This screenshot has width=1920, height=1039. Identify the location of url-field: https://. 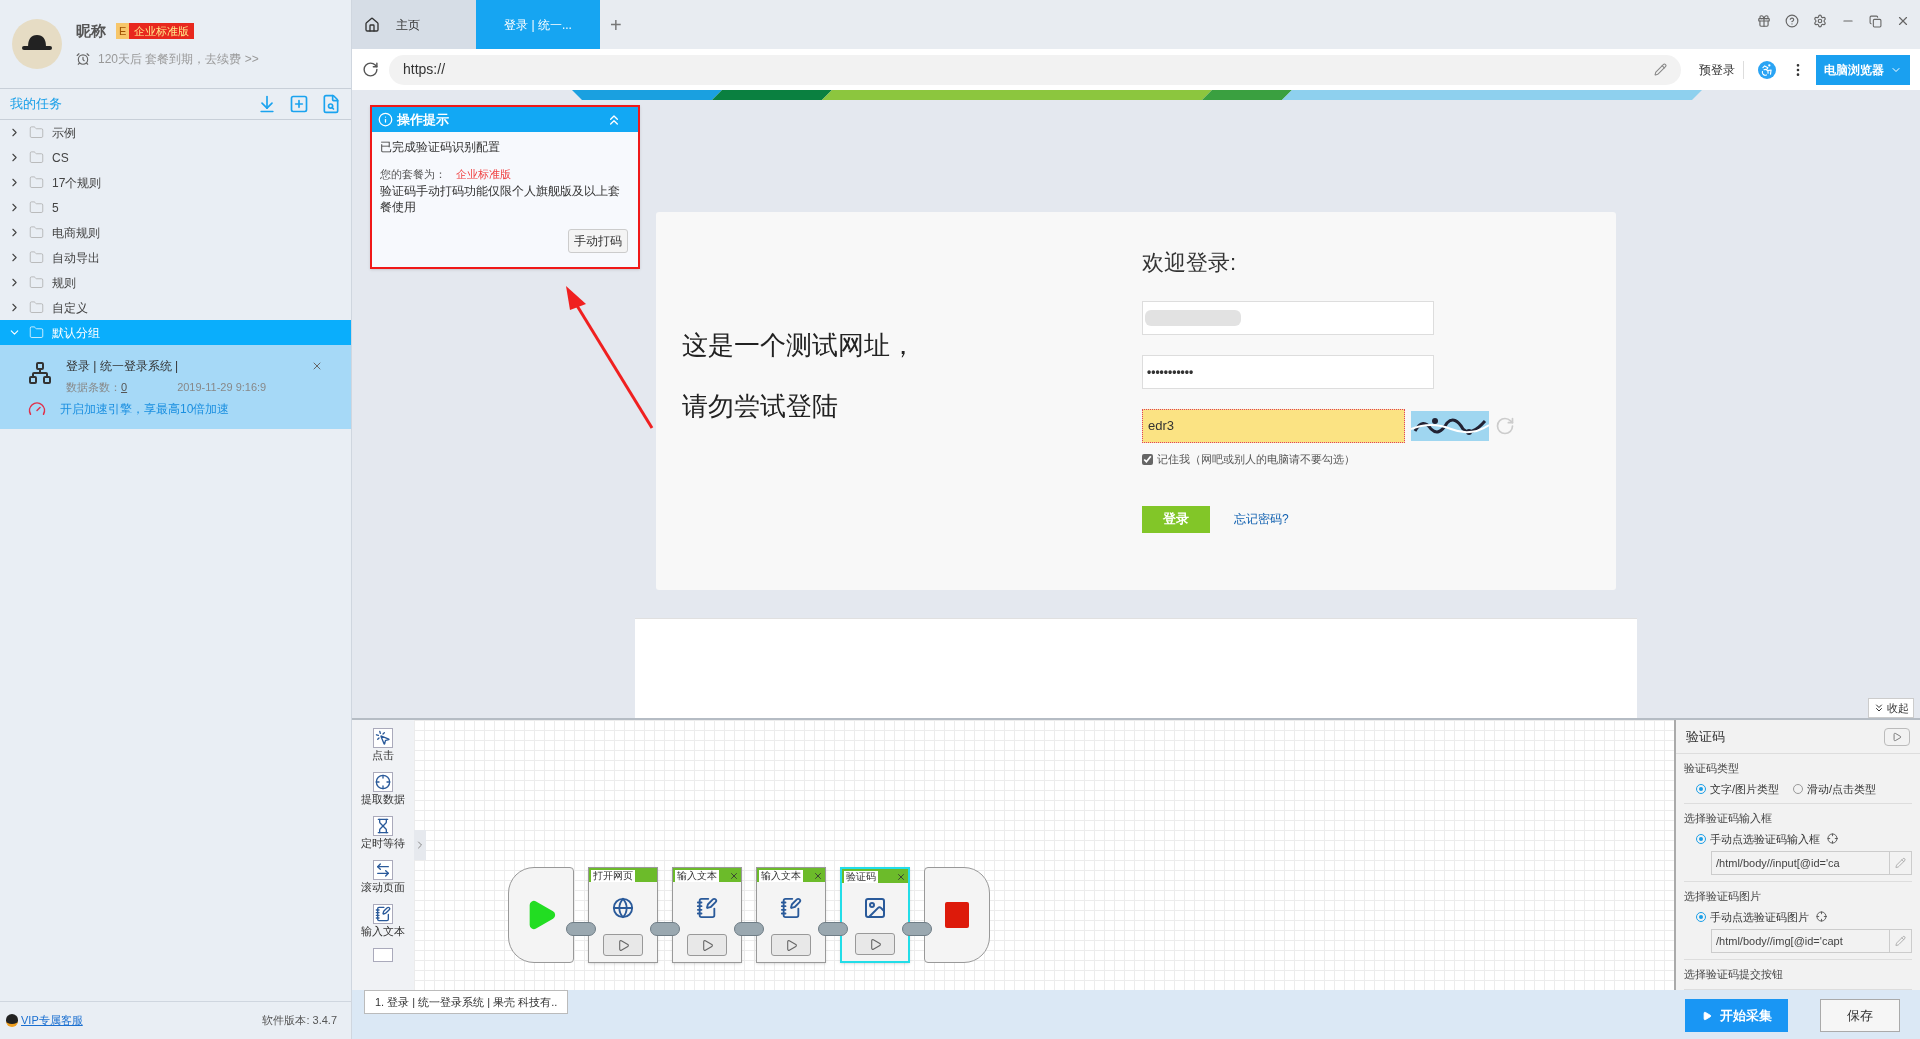
(1035, 69).